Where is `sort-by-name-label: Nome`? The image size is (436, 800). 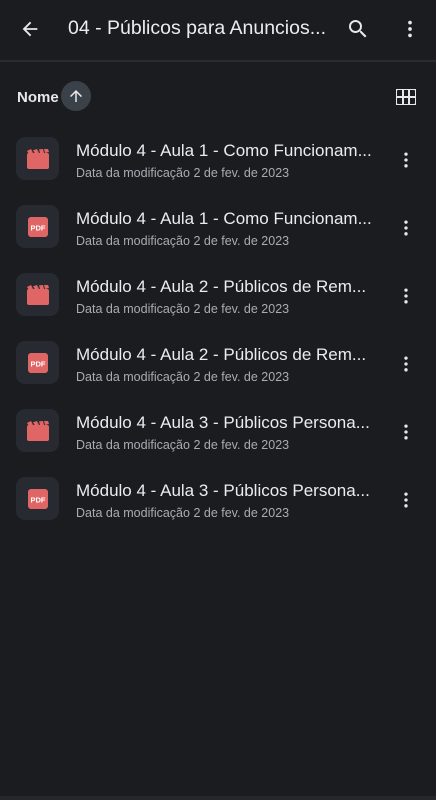
sort-by-name-label: Nome is located at coordinates (38, 97).